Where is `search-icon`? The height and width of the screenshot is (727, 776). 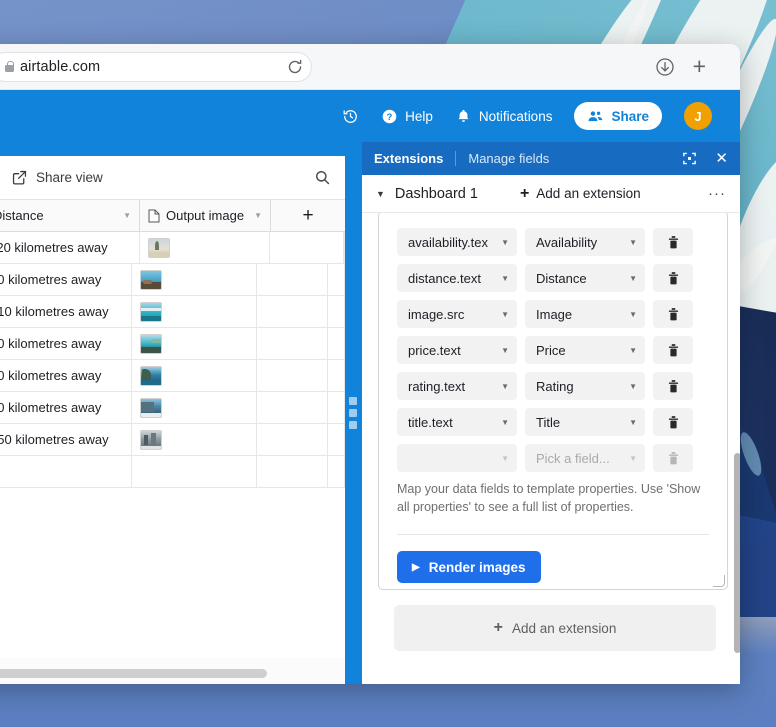
search-icon is located at coordinates (322, 177).